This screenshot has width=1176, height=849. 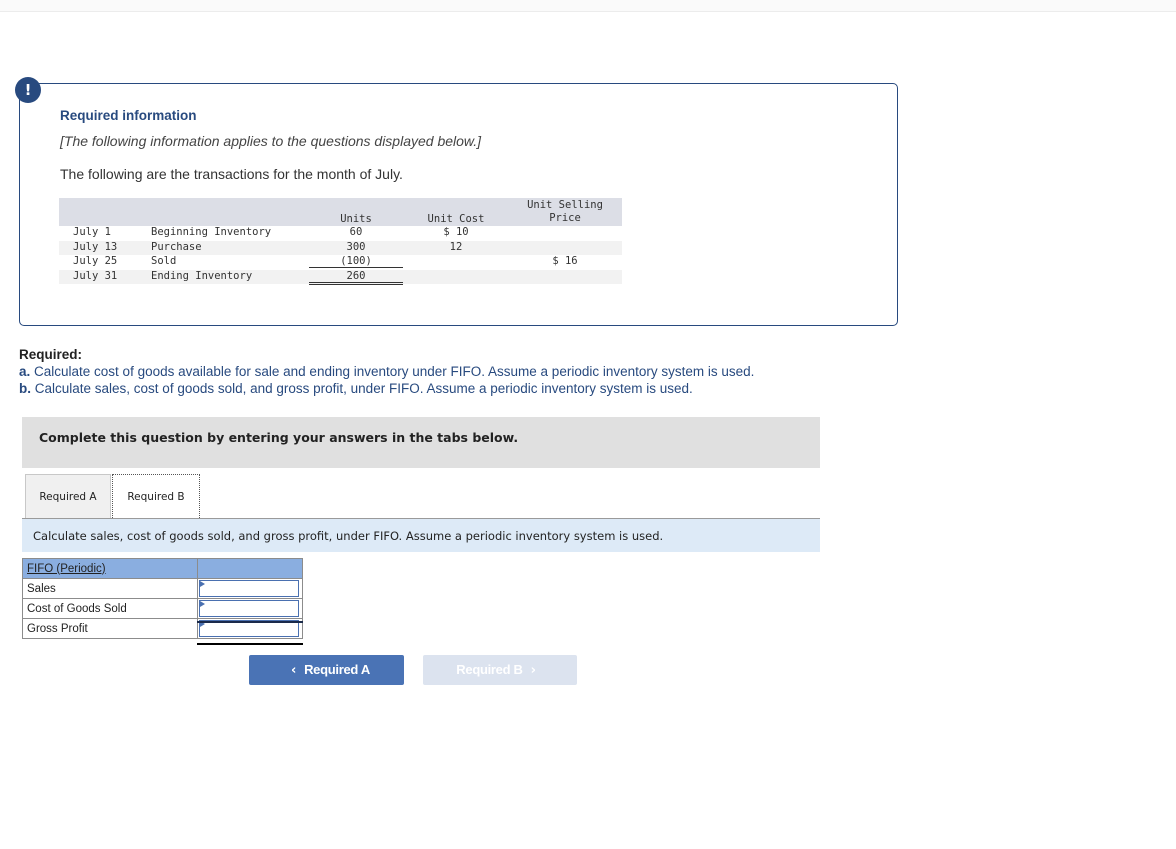 I want to click on table-row: July 31 Ending Inventory 260, so click(x=340, y=277).